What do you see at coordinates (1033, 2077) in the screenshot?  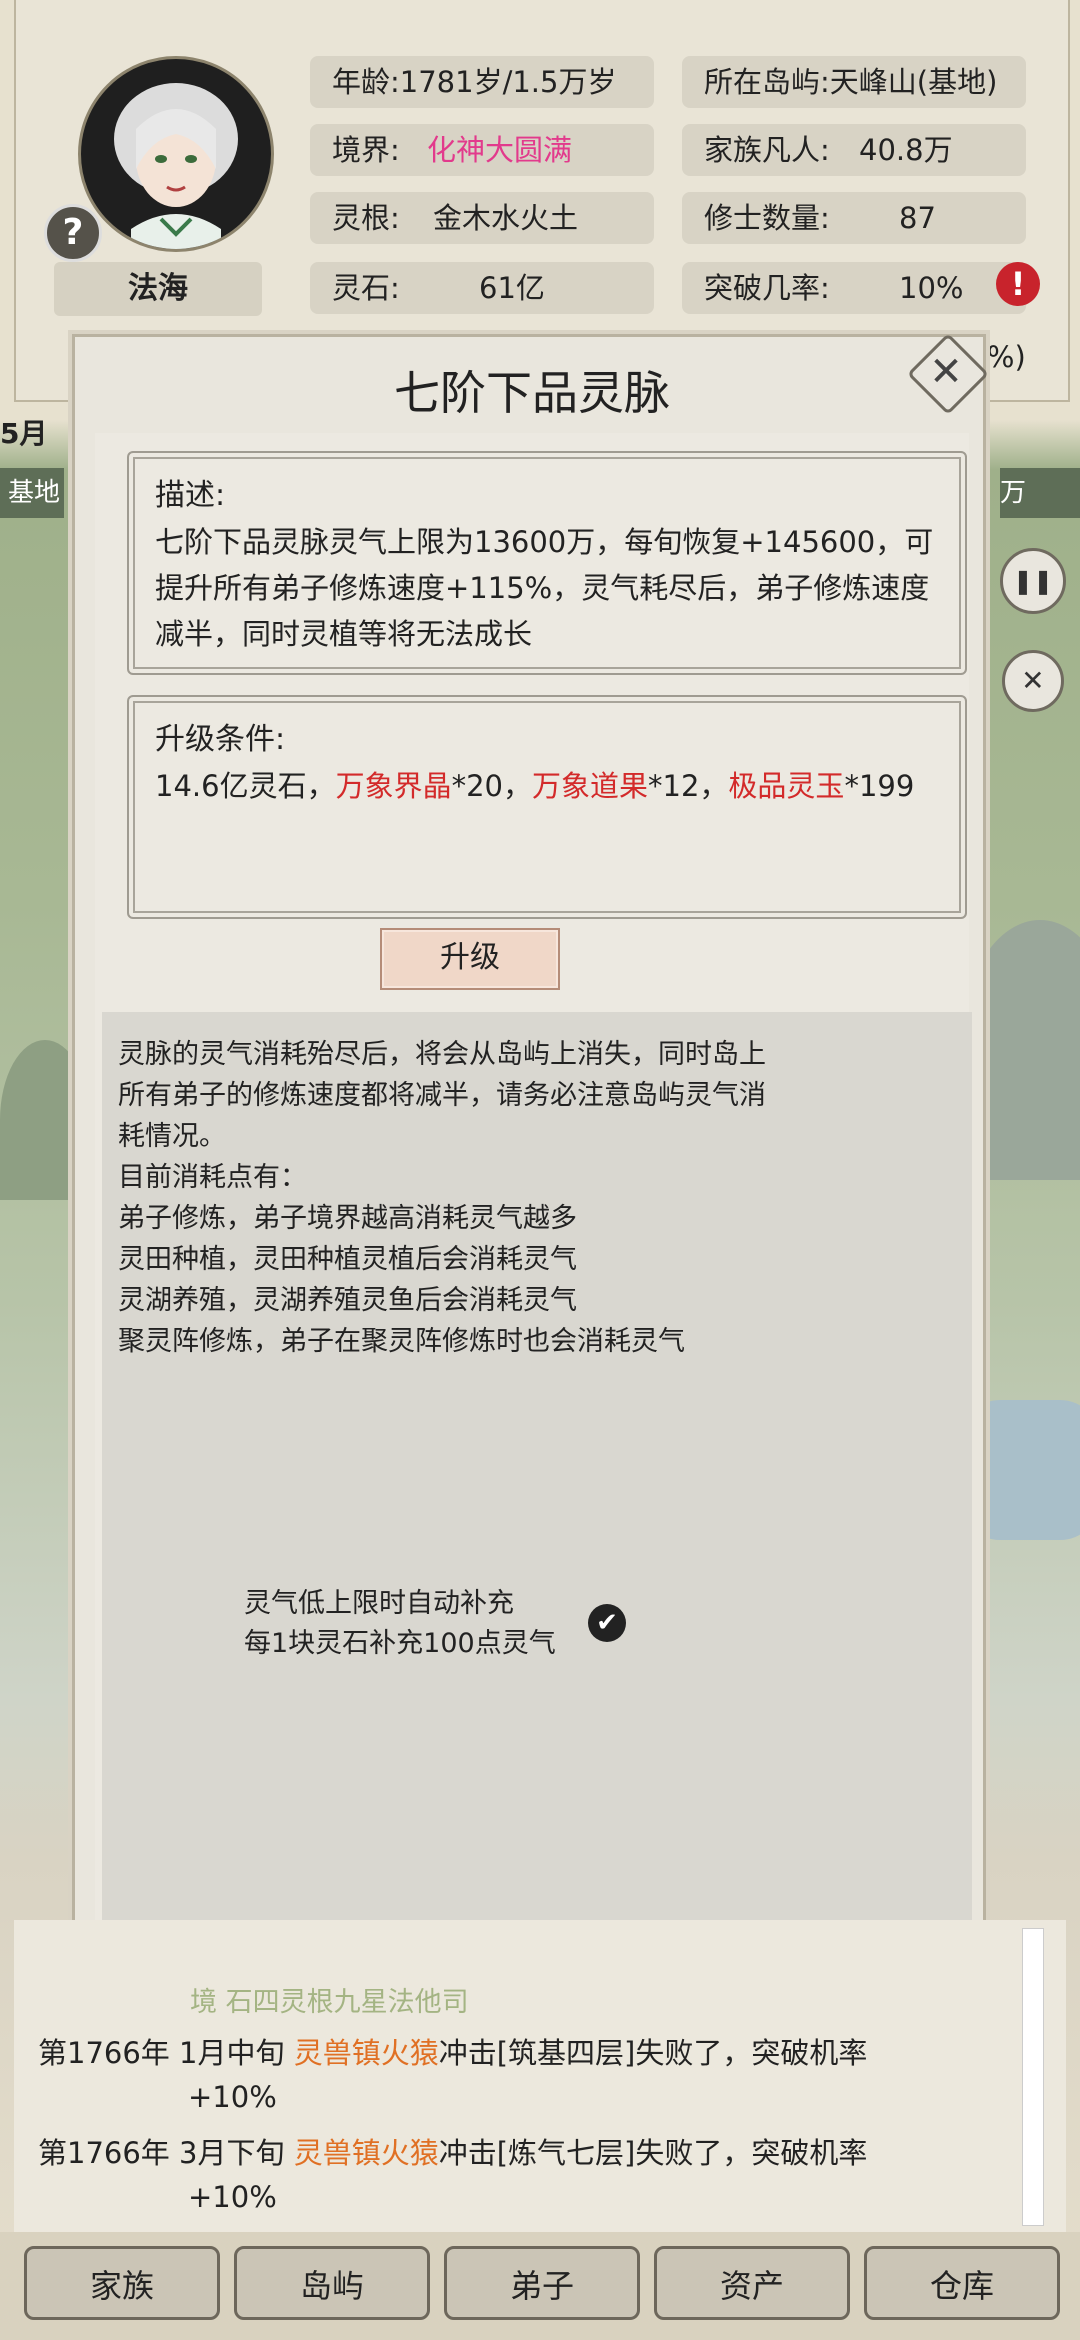 I see `log-scrollbar` at bounding box center [1033, 2077].